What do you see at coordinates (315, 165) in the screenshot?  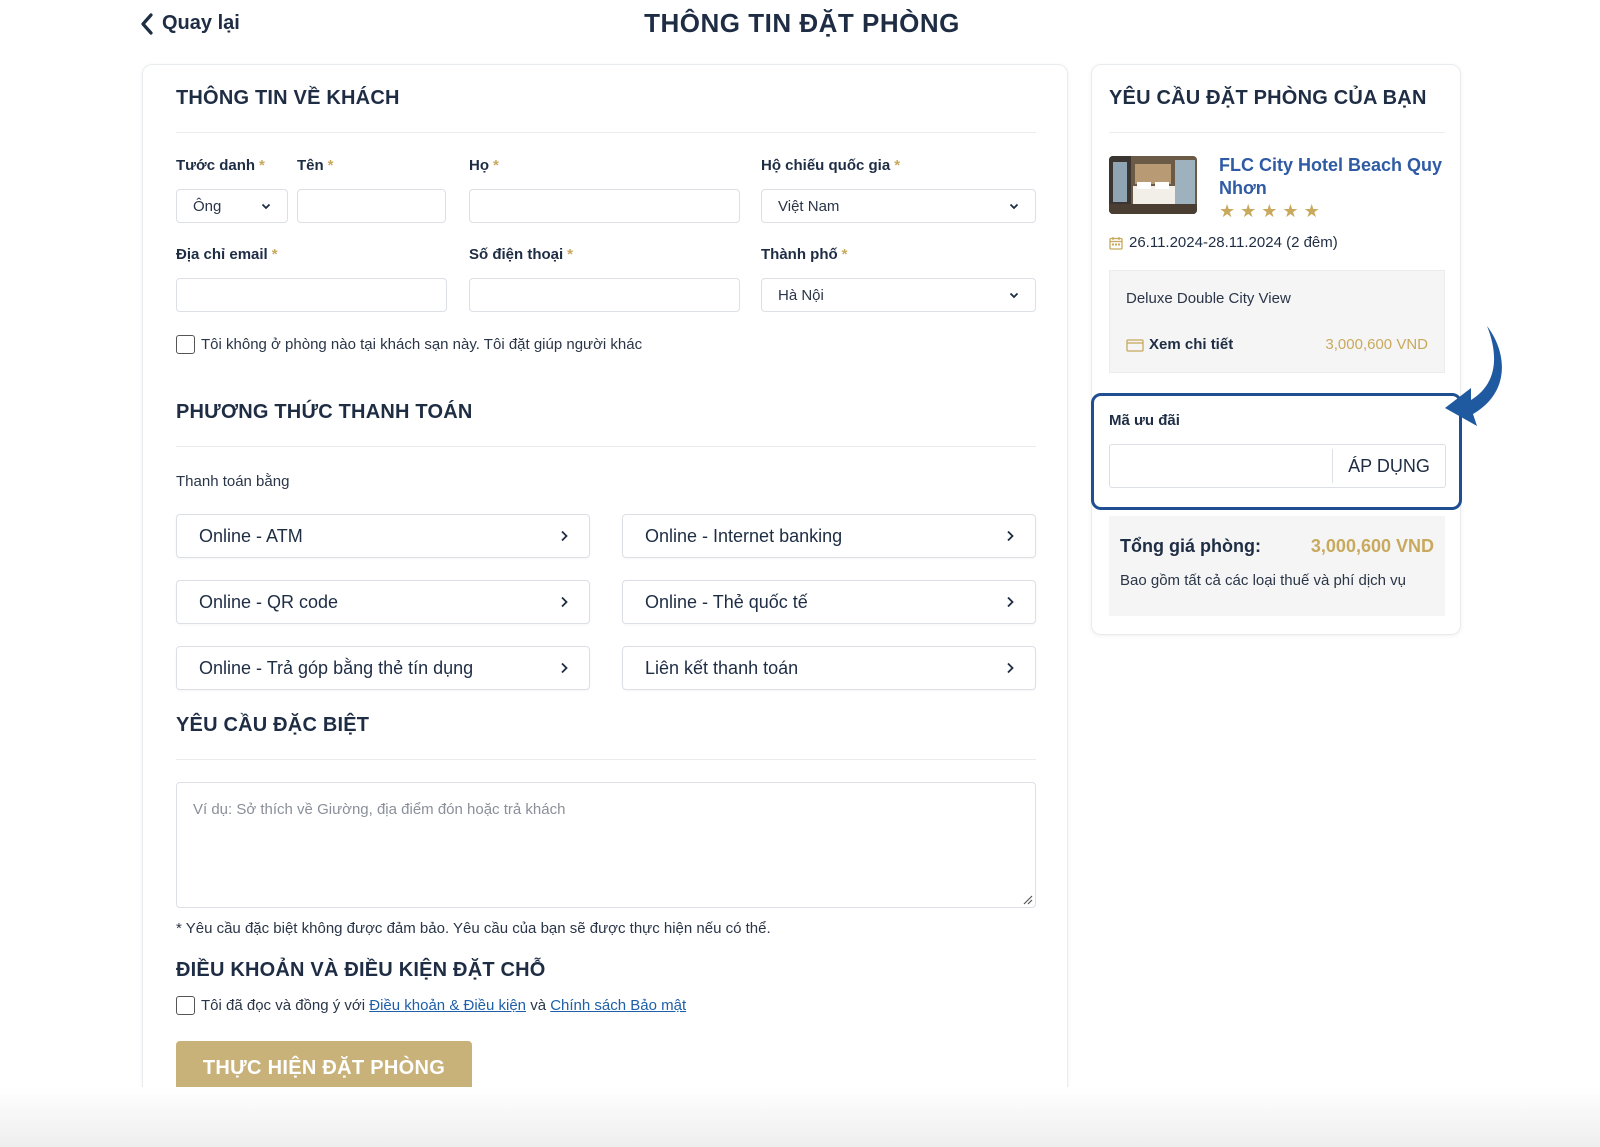 I see `first-name-label: Tên *` at bounding box center [315, 165].